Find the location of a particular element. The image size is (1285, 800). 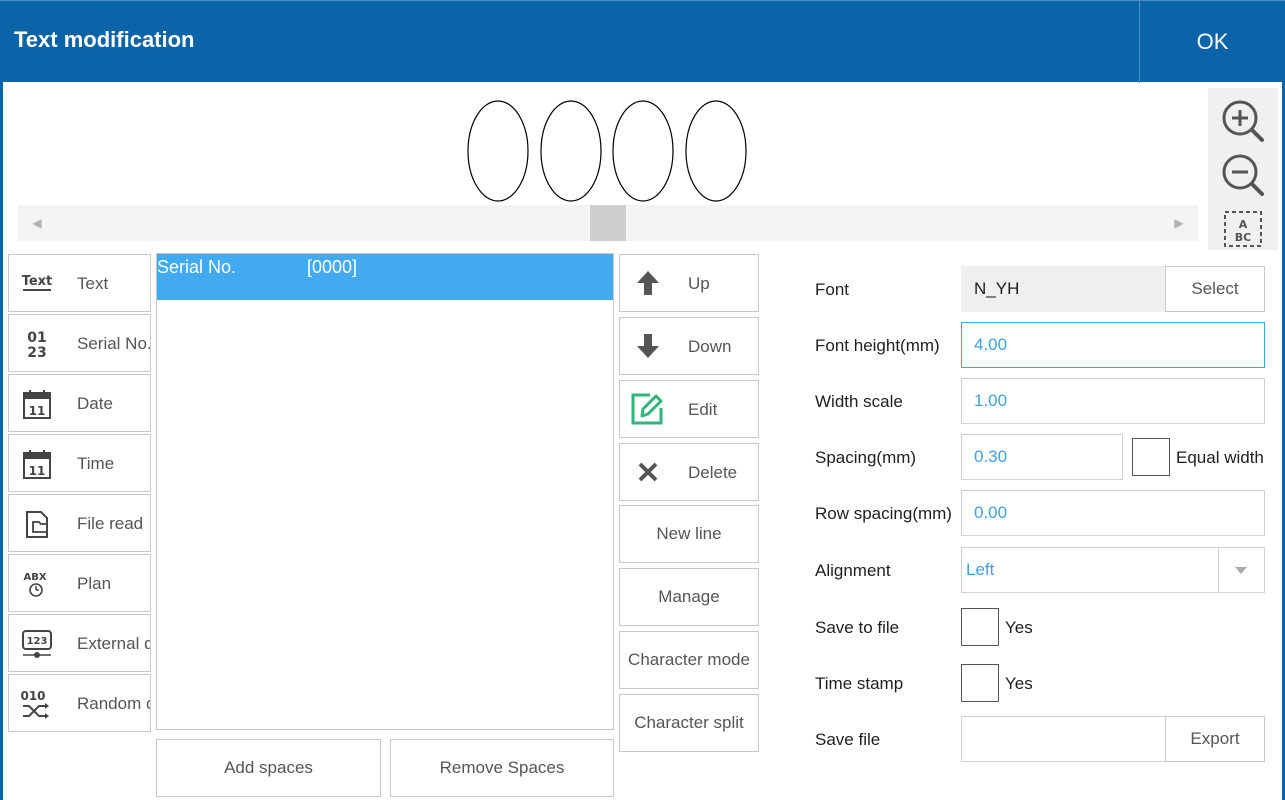

svg-text: Text is located at coordinates (37, 281).